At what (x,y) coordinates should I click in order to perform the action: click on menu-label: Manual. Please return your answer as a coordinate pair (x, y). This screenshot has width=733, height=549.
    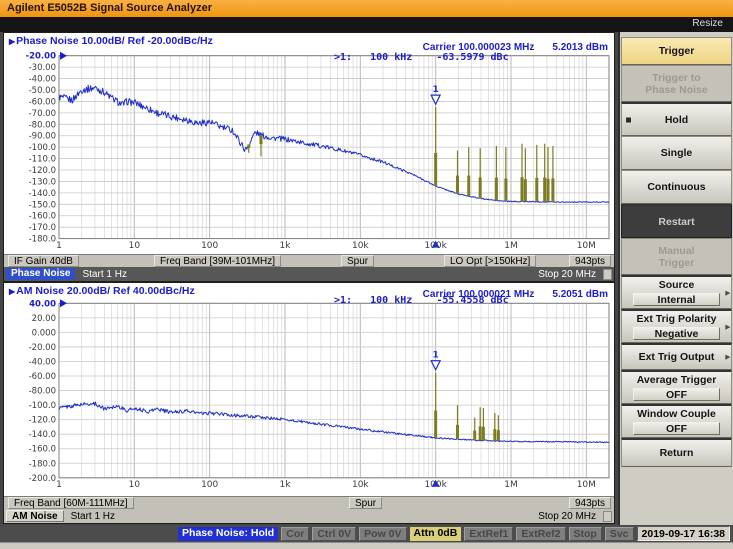
    Looking at the image, I should click on (676, 250).